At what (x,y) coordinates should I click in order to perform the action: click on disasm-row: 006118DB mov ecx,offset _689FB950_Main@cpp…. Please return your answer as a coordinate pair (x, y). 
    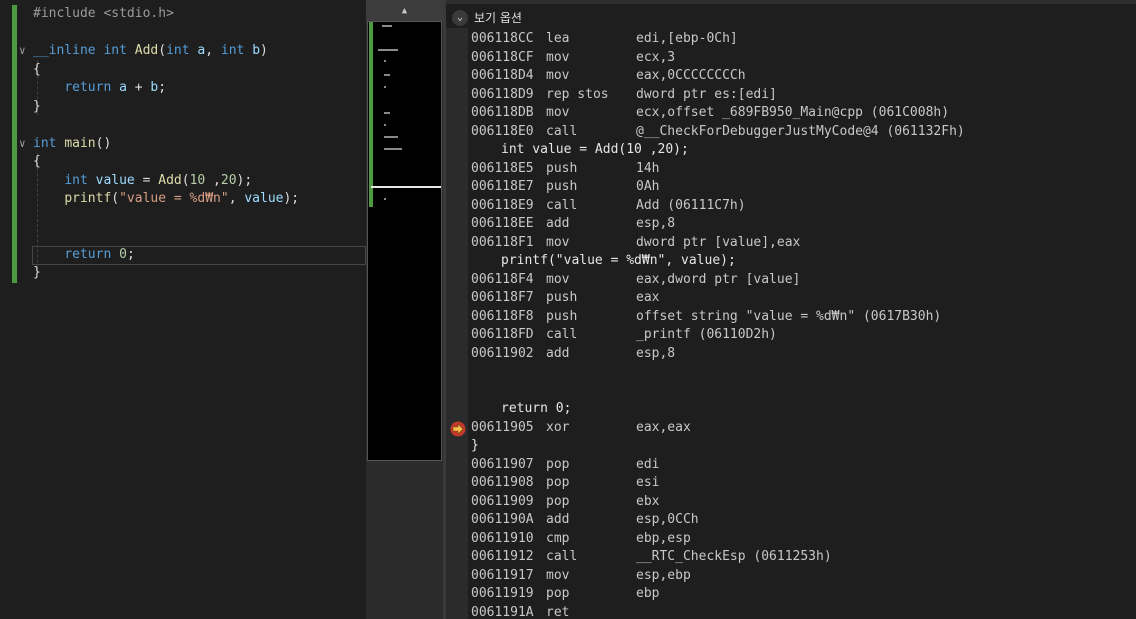
    Looking at the image, I should click on (791, 113).